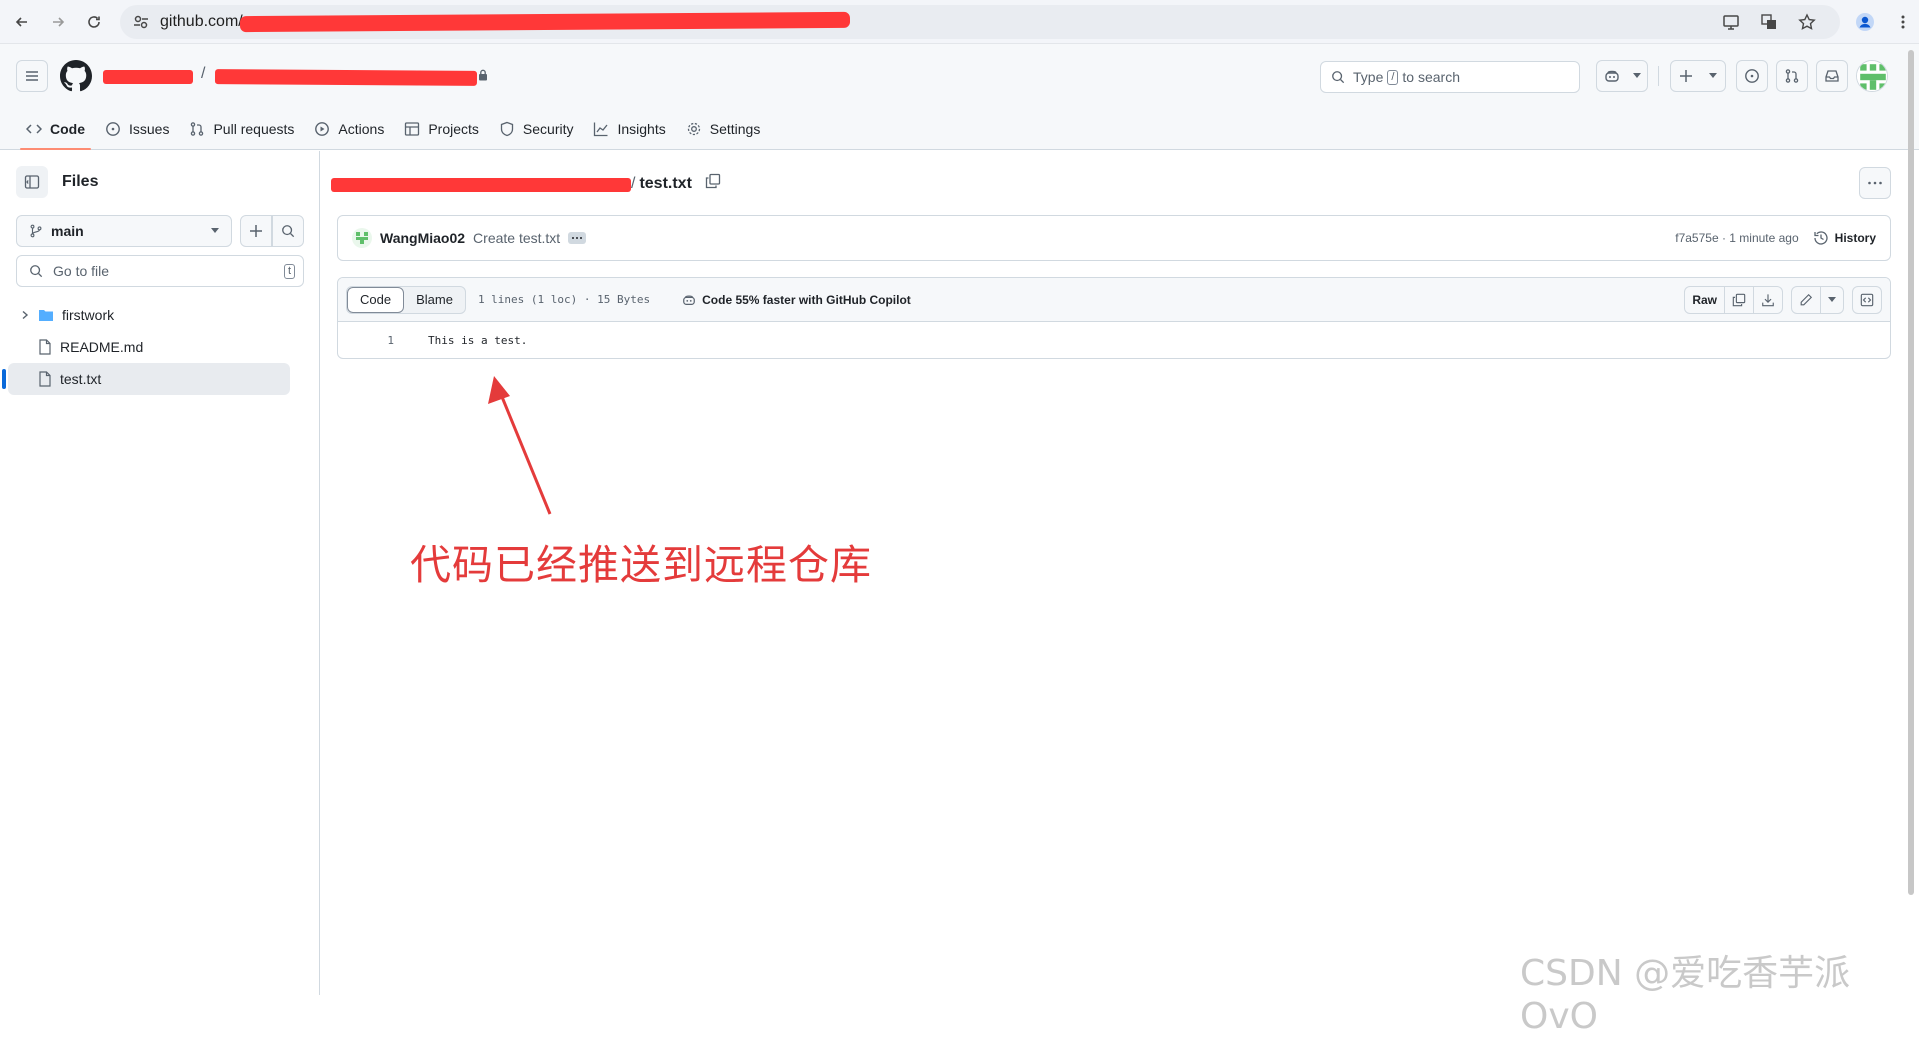  I want to click on download-button, so click(1767, 299).